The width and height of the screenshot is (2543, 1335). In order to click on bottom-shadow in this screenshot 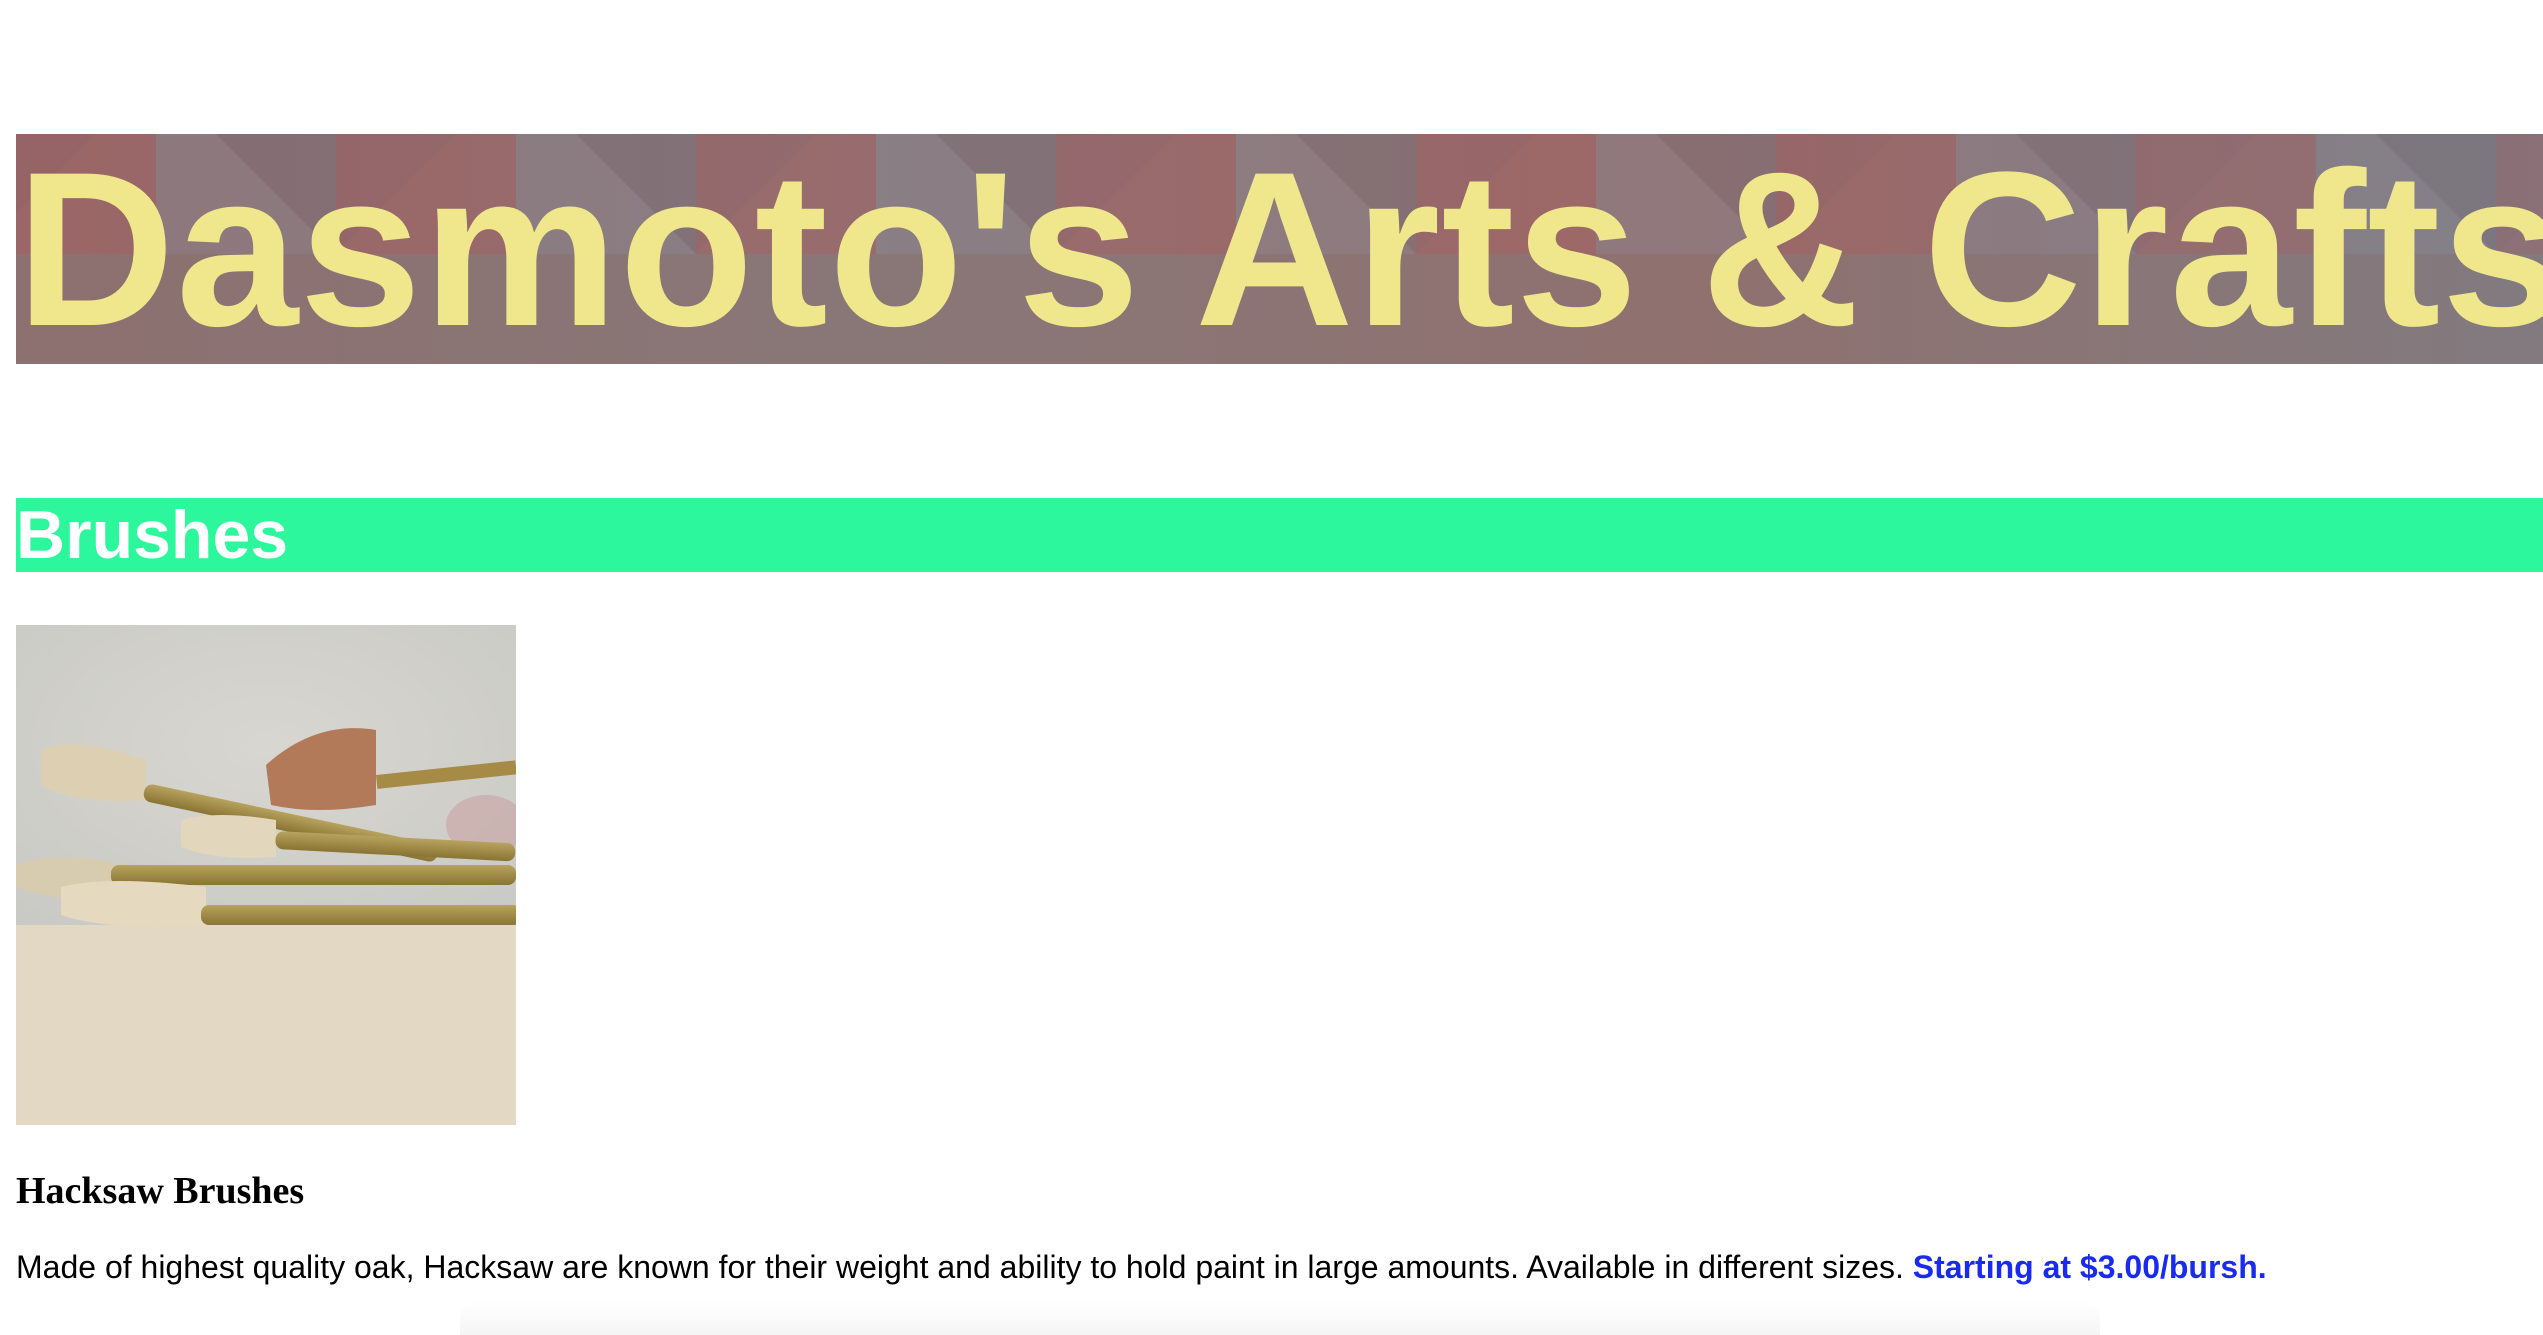, I will do `click(1280, 1317)`.